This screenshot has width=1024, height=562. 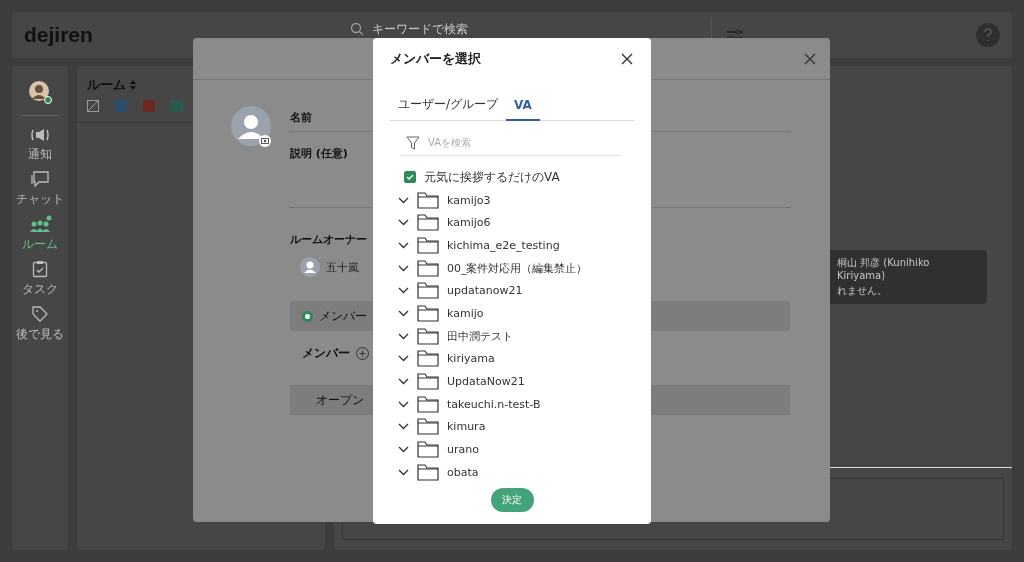 What do you see at coordinates (326, 353) in the screenshot?
I see `members-label: メンバー` at bounding box center [326, 353].